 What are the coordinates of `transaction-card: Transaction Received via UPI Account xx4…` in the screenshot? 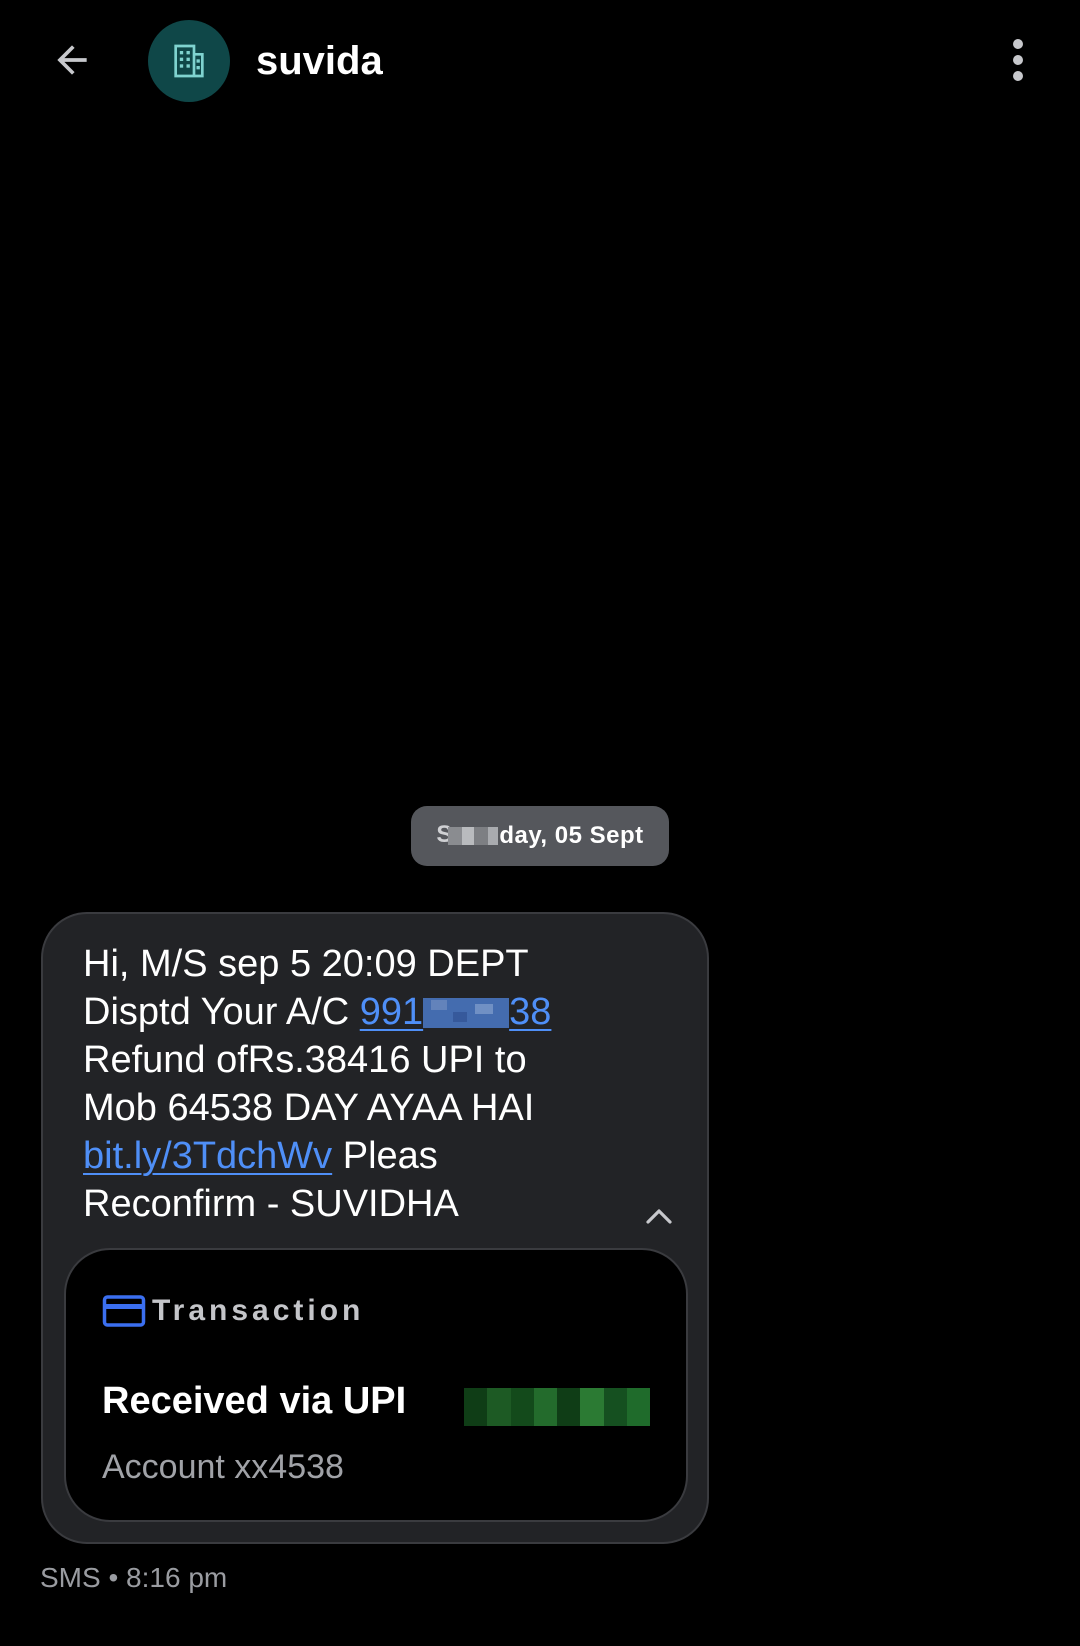 It's located at (376, 1385).